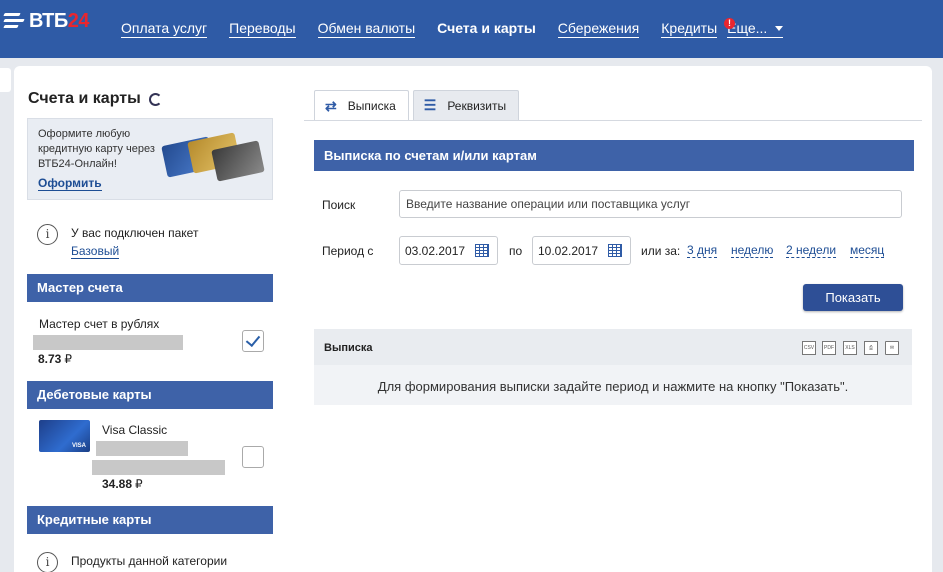 The height and width of the screenshot is (572, 943). Describe the element at coordinates (5, 80) in the screenshot. I see `side-panel-handle` at that location.